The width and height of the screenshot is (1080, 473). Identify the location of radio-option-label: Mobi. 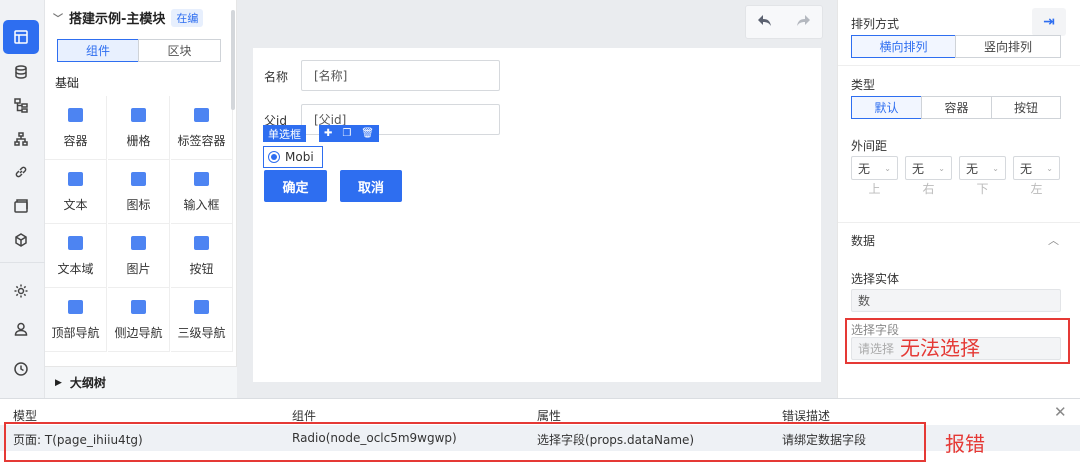
(299, 157).